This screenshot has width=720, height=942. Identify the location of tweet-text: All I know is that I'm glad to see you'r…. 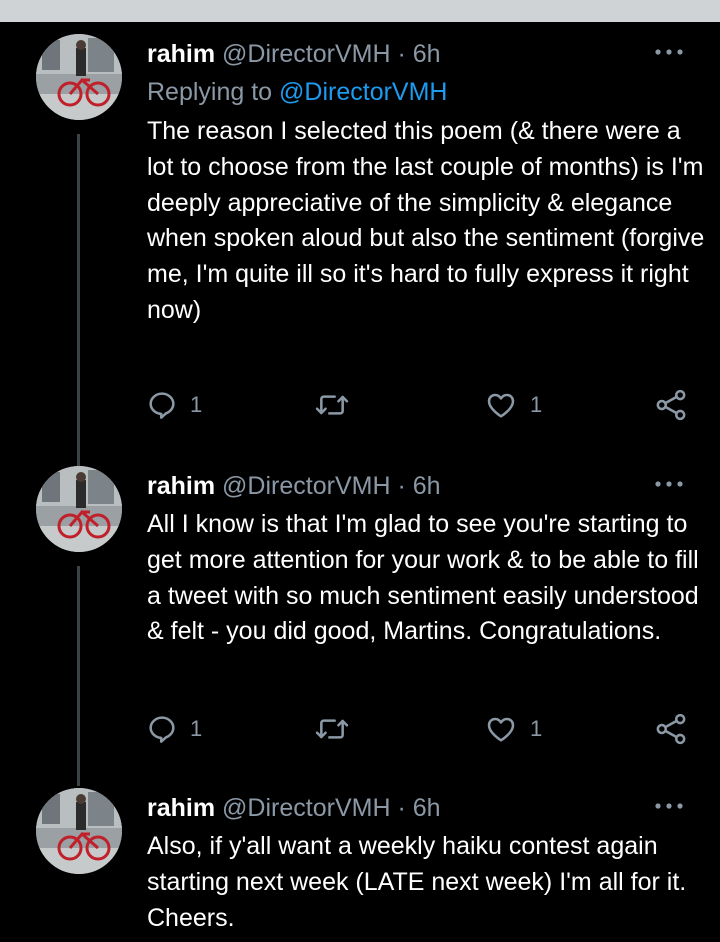
(423, 578).